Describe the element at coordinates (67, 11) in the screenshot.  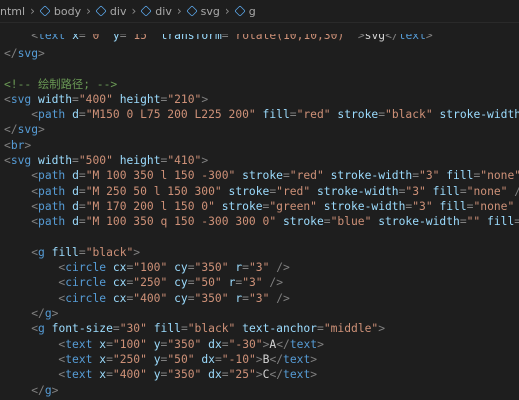
I see `breadcrumb-item-label: body` at that location.